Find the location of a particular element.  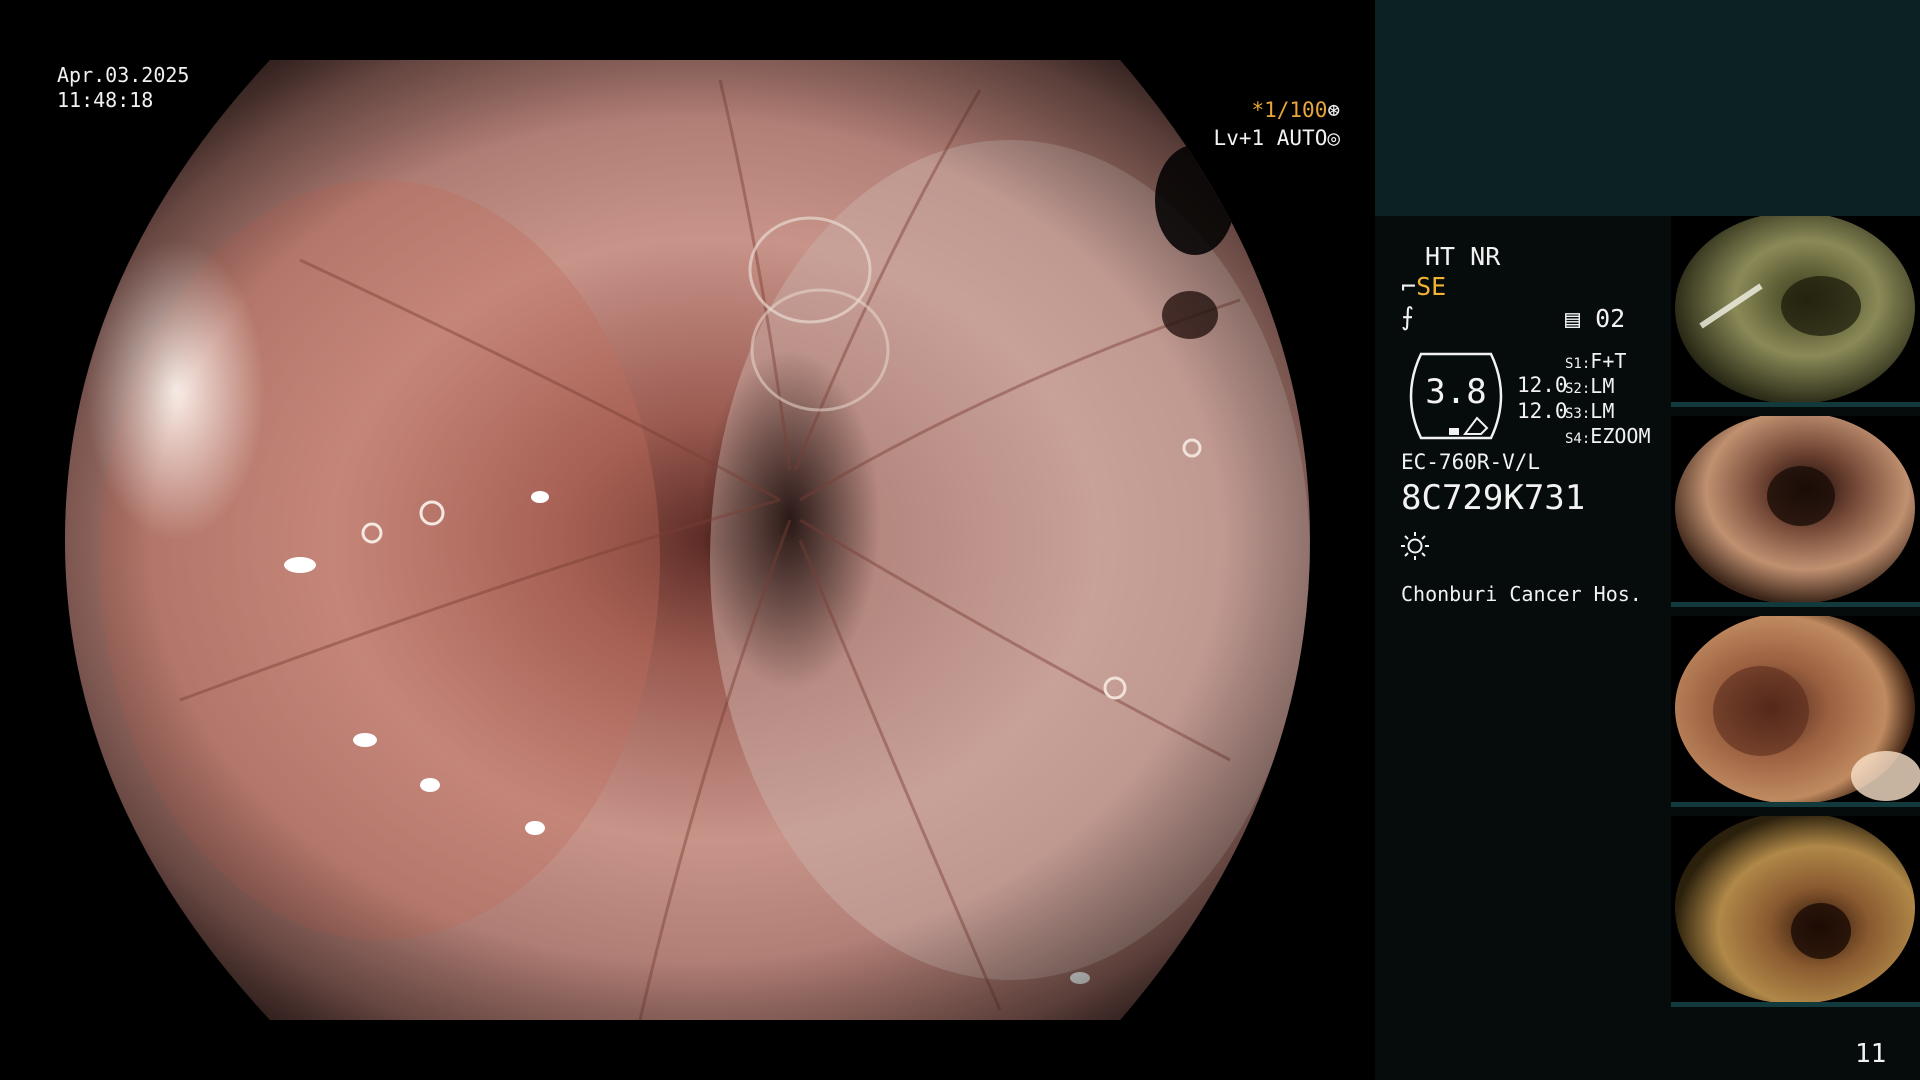

switch-s4: S4:EZOOM is located at coordinates (1608, 437).